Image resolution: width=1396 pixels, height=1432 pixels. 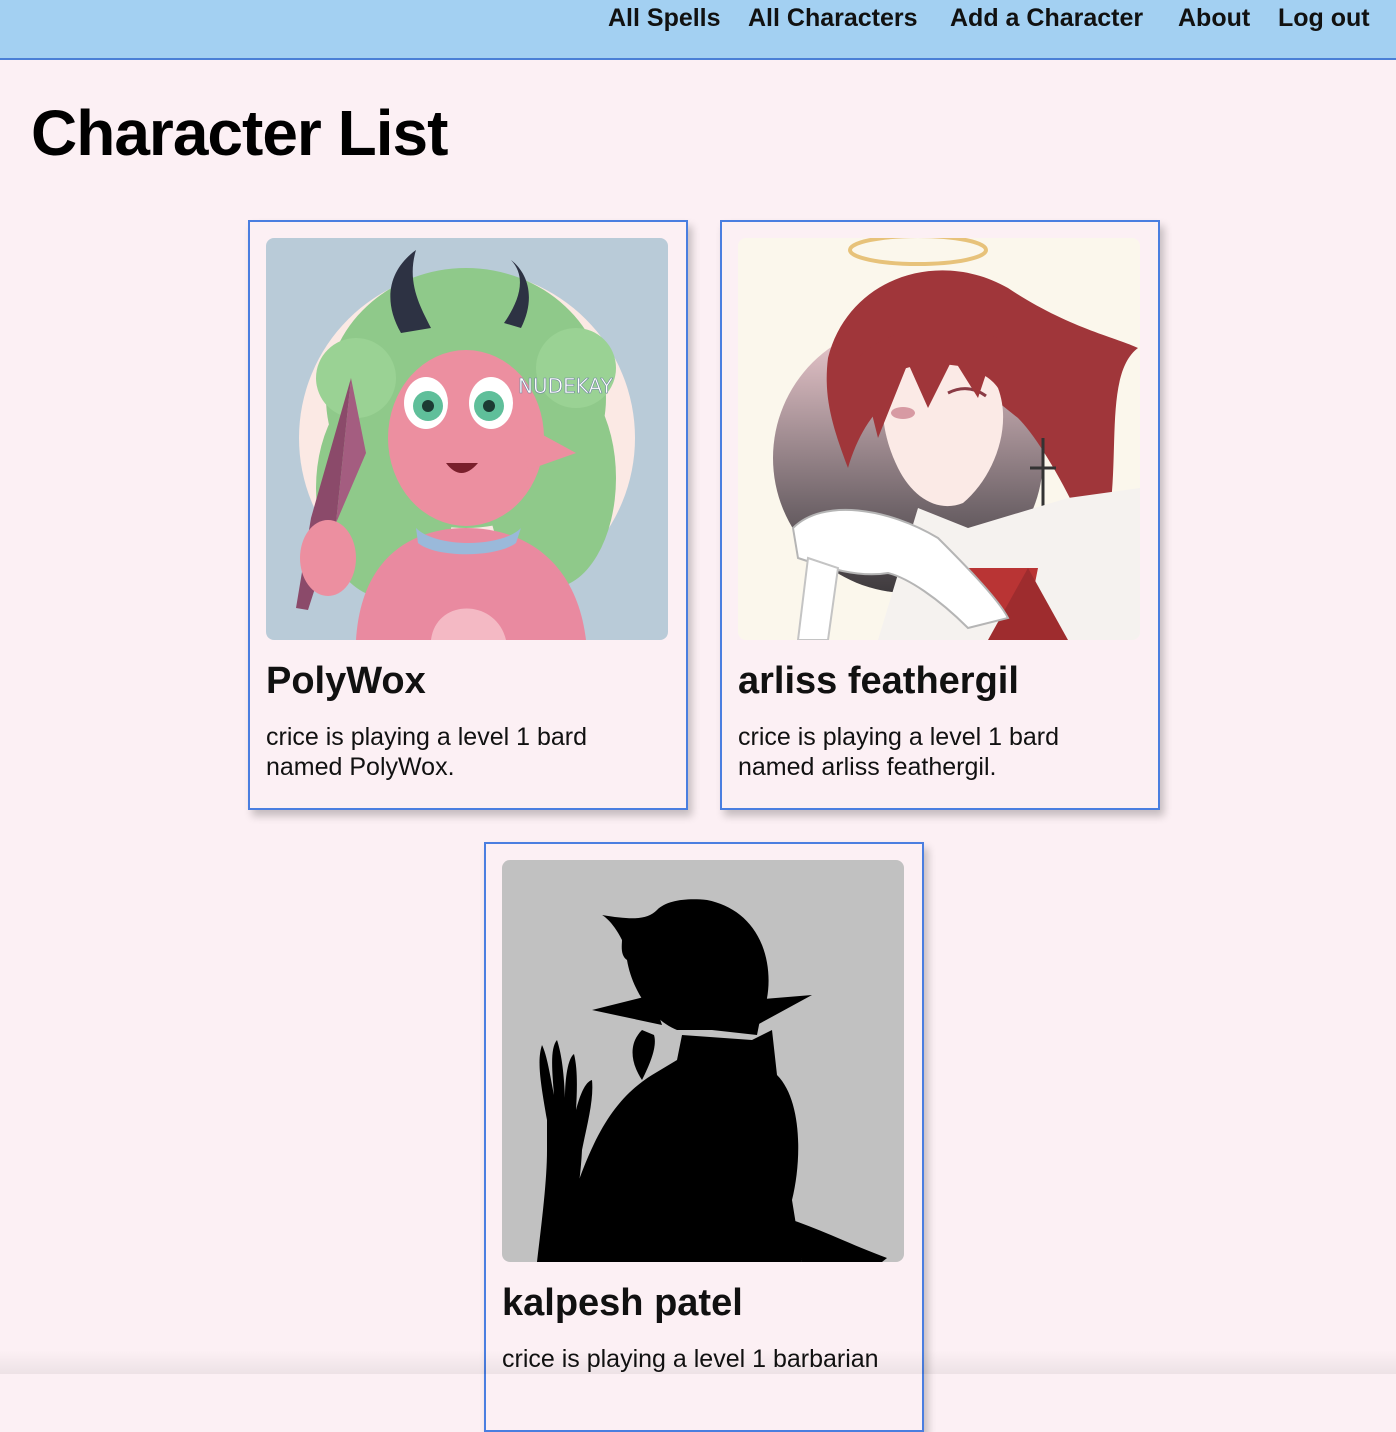 I want to click on page-title: Character List, so click(x=239, y=133).